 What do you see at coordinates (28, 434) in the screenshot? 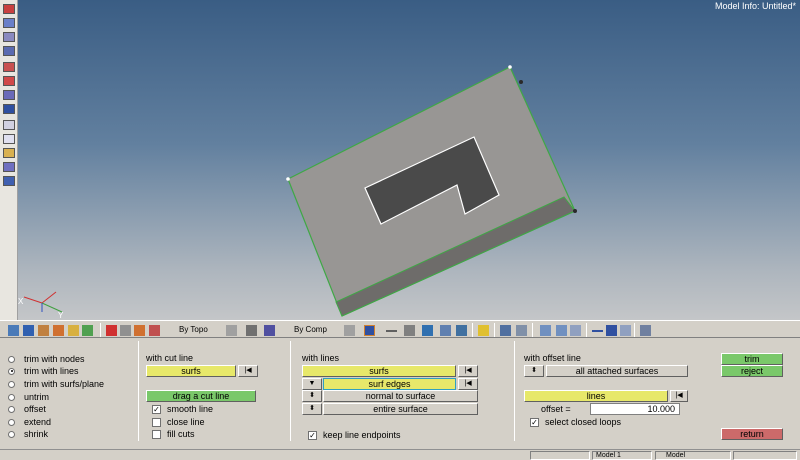
I see `radio-shrink: shrink` at bounding box center [28, 434].